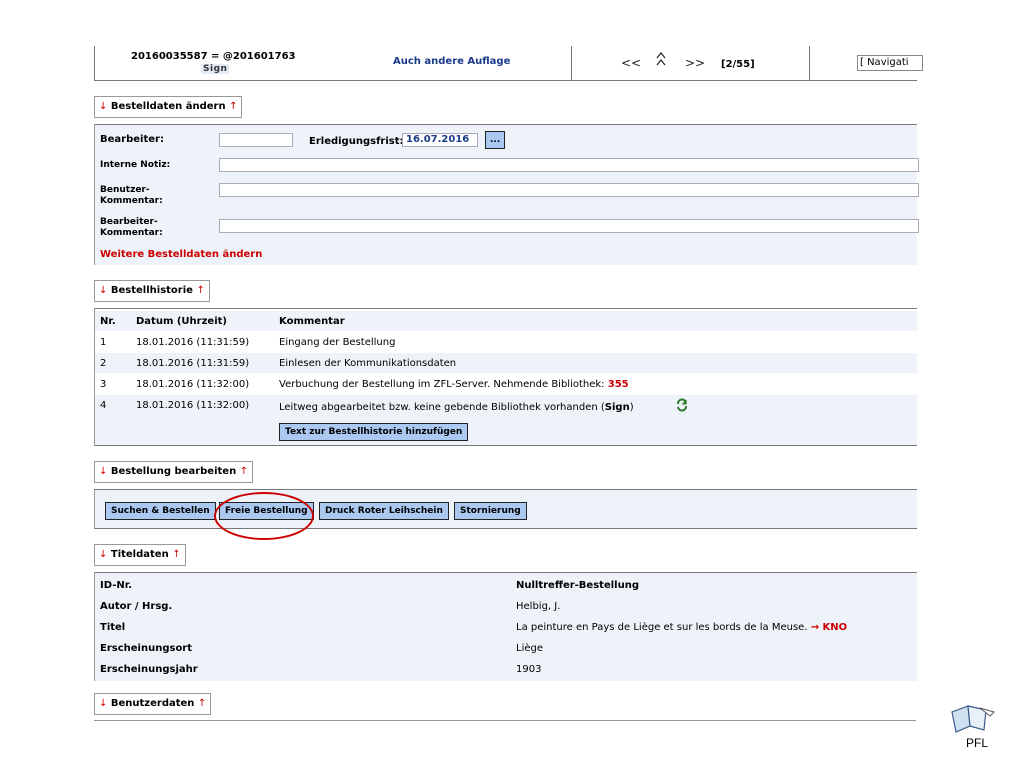 The image size is (1024, 768). What do you see at coordinates (131, 195) in the screenshot?
I see `user-comment-label: Benutzer- Kommentar:` at bounding box center [131, 195].